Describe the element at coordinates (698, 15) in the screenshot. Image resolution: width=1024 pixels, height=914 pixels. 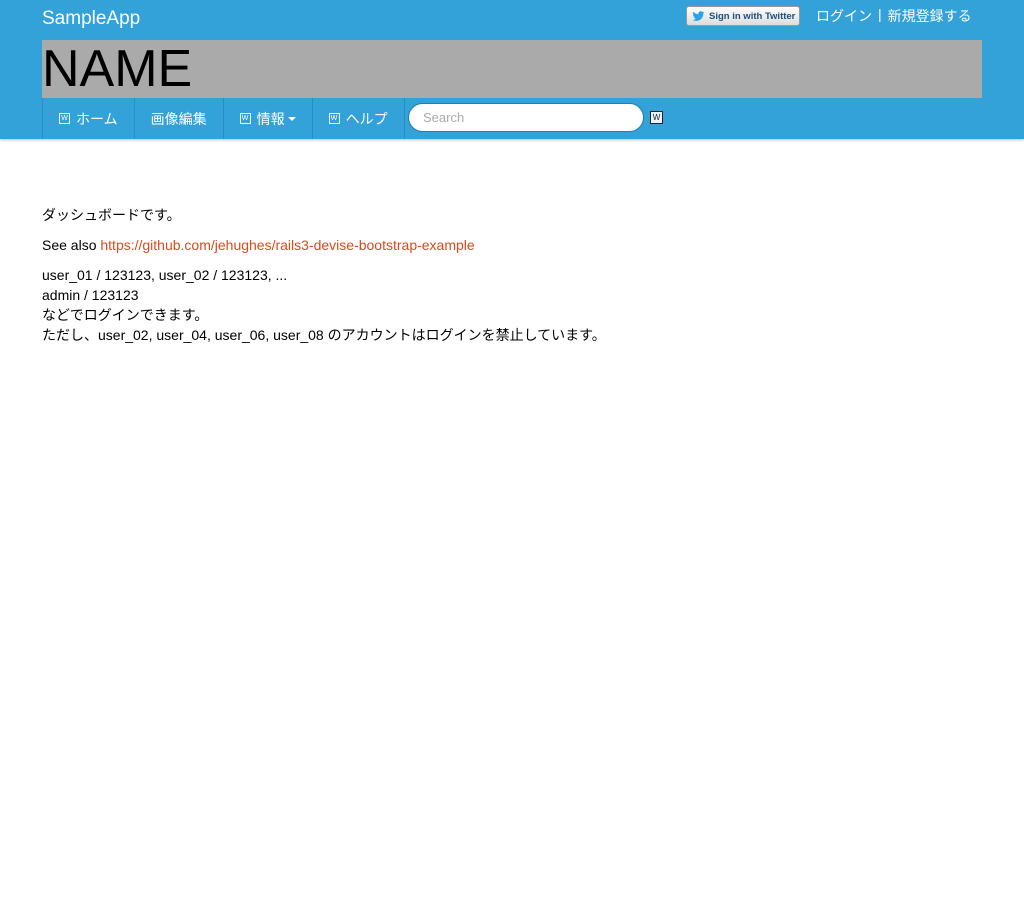
I see `twitter-bird-icon` at that location.